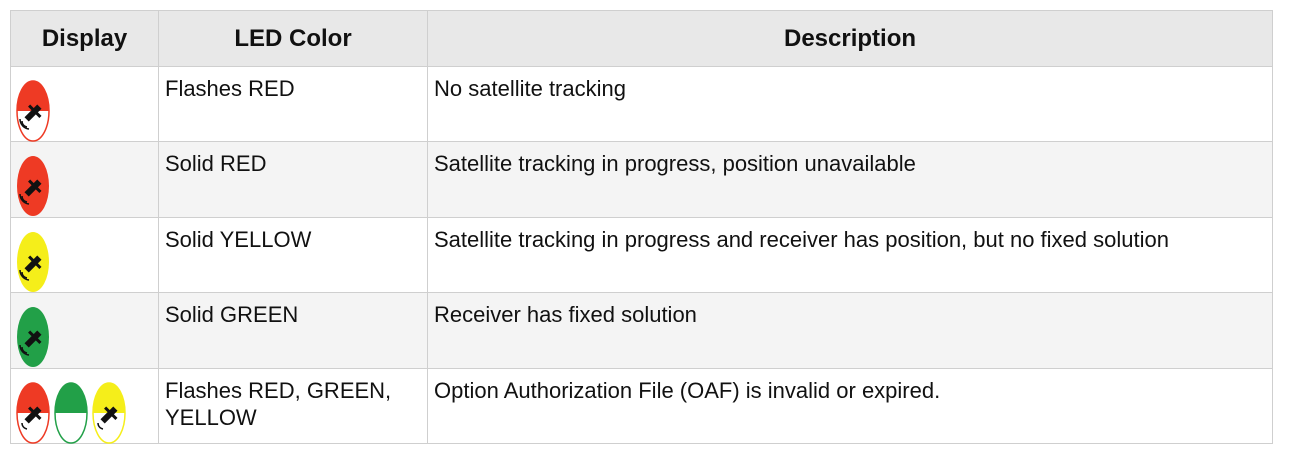 Image resolution: width=1297 pixels, height=467 pixels. I want to click on led-yellow-solid-icon, so click(33, 262).